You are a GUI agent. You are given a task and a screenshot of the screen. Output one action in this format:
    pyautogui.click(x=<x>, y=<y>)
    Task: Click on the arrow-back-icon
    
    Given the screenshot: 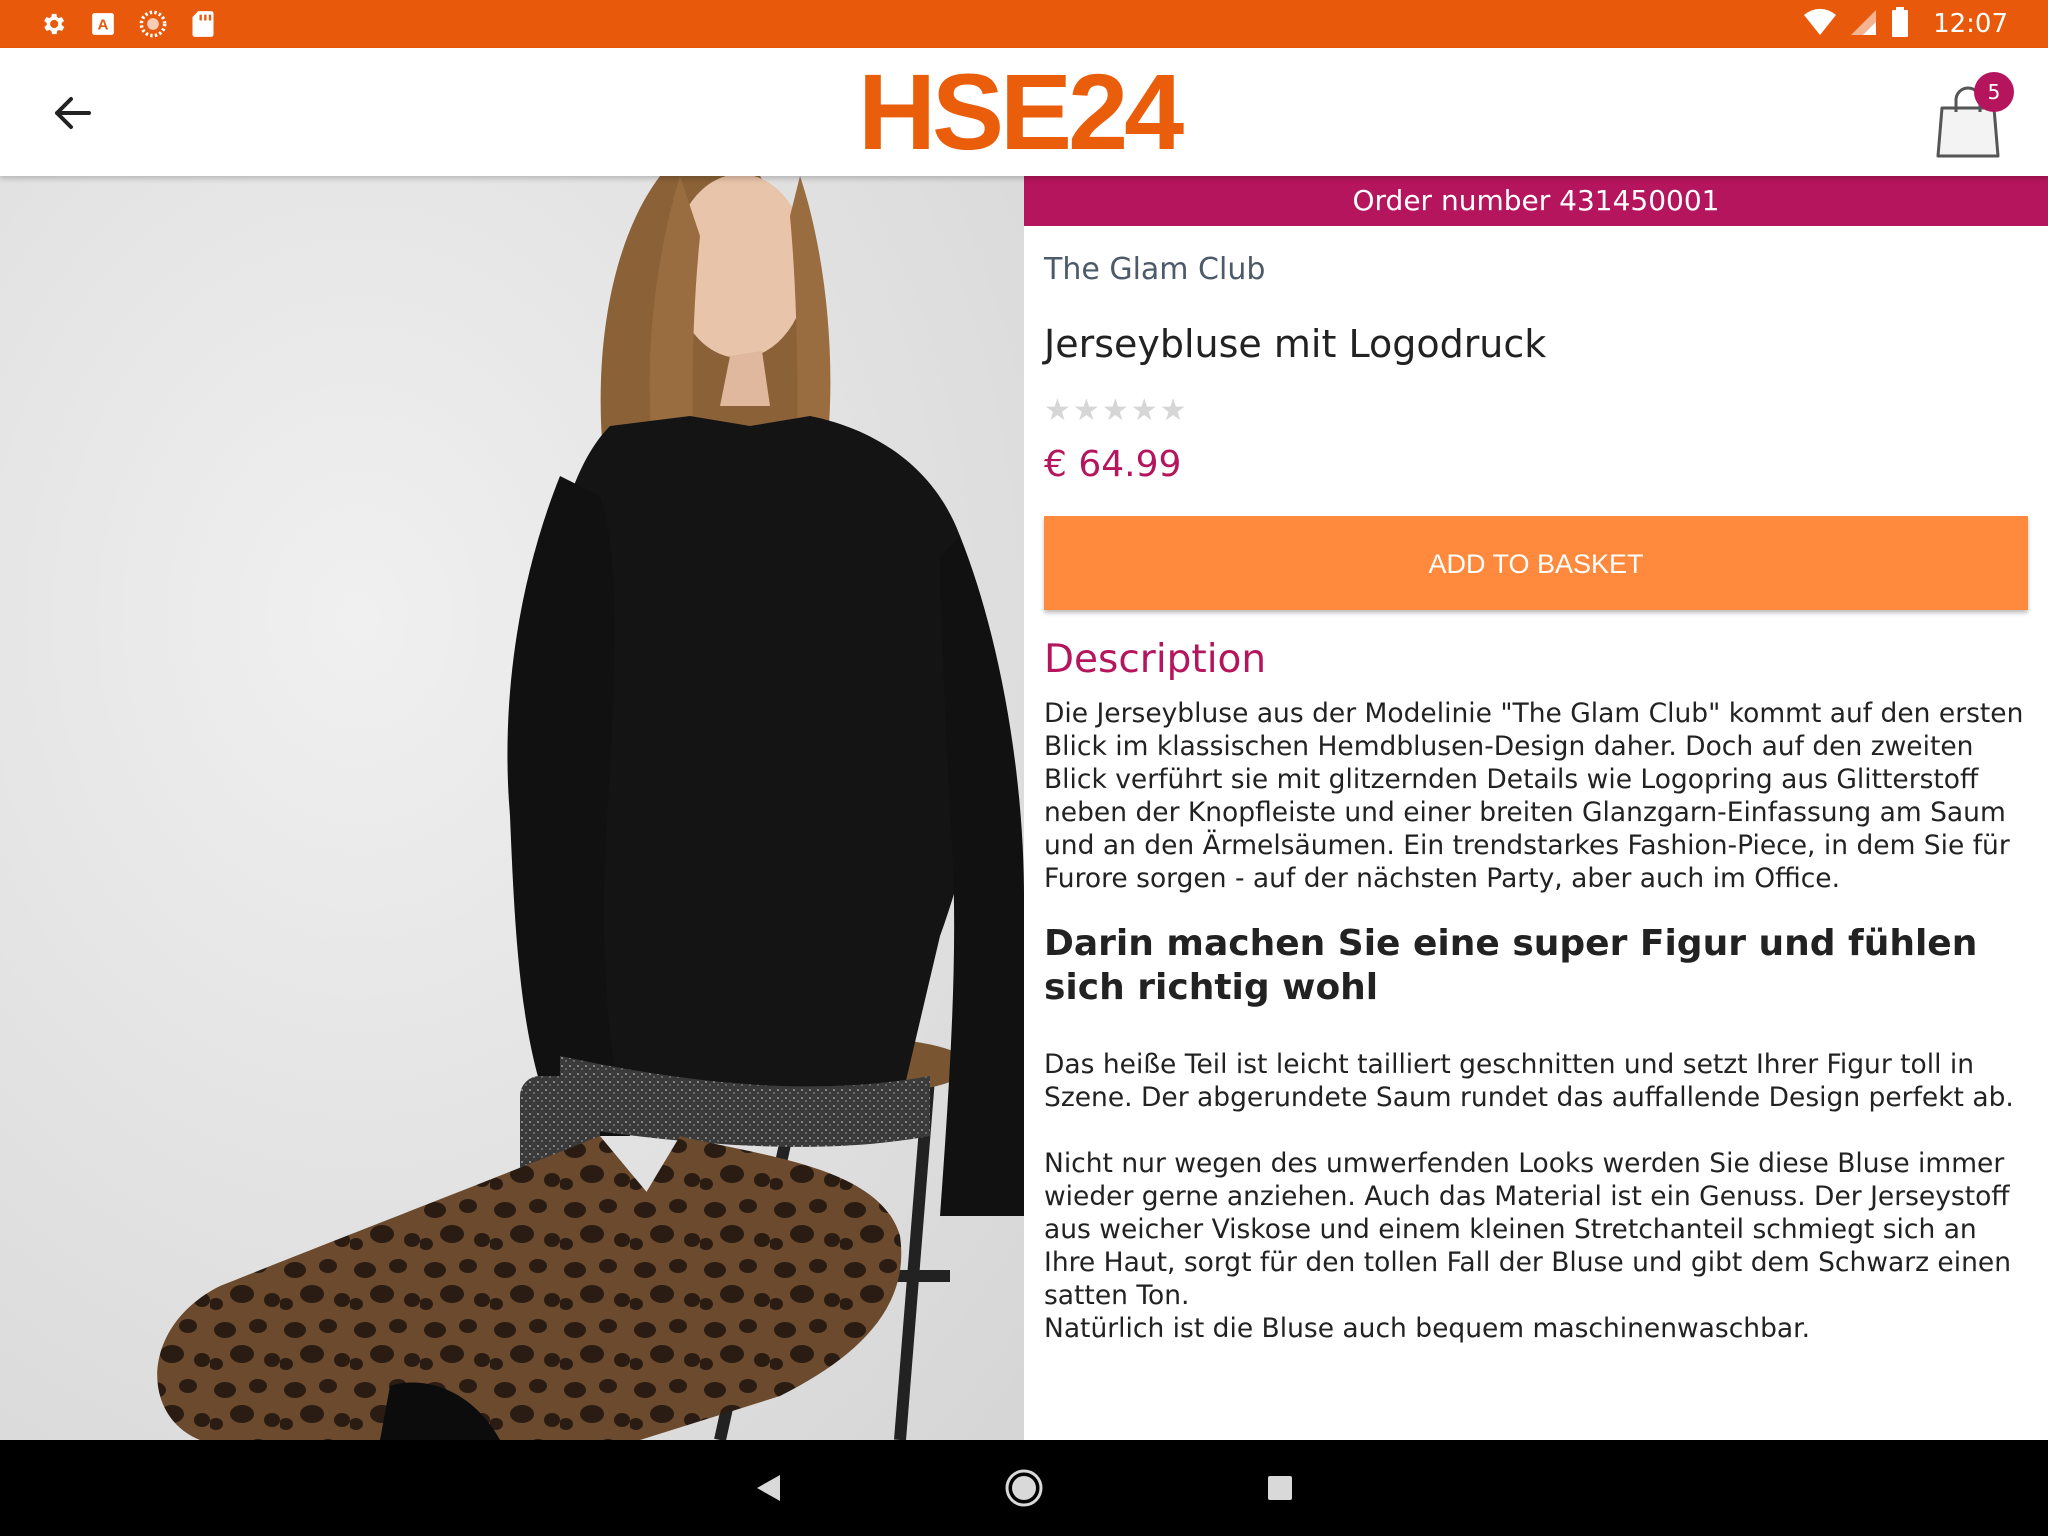 What is the action you would take?
    pyautogui.click(x=73, y=113)
    